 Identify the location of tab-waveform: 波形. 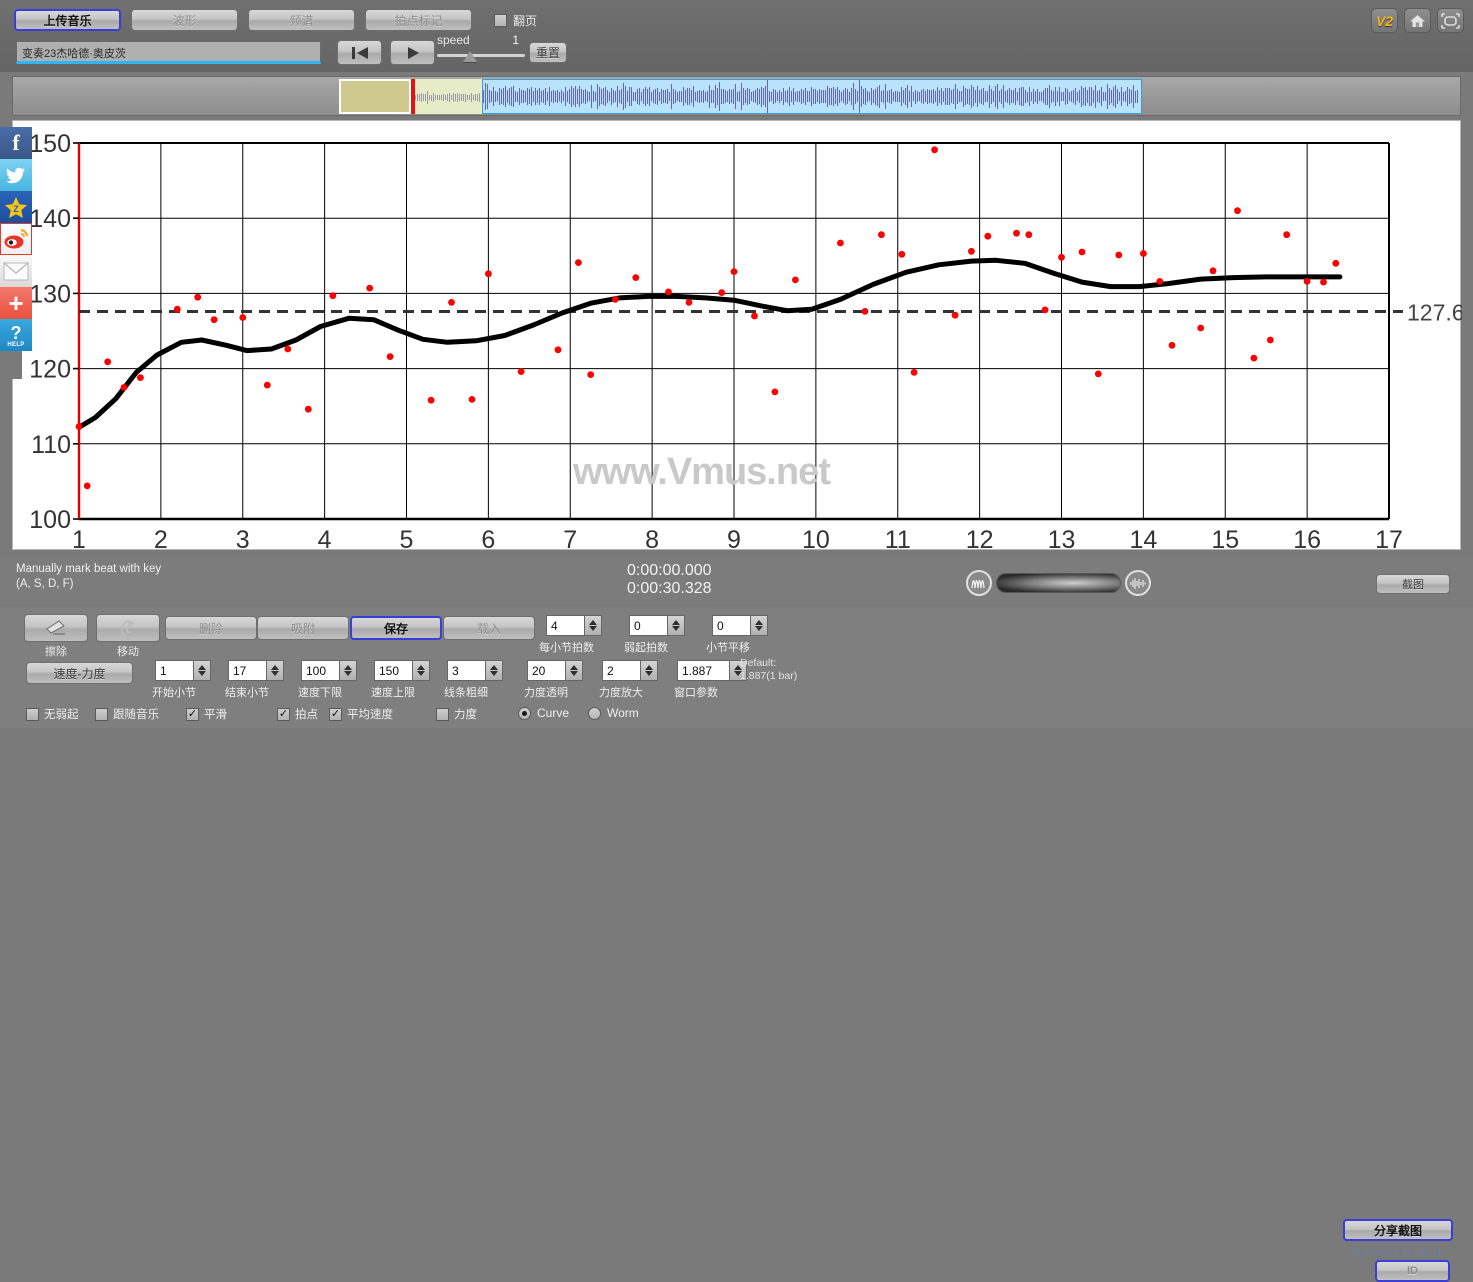
(184, 20).